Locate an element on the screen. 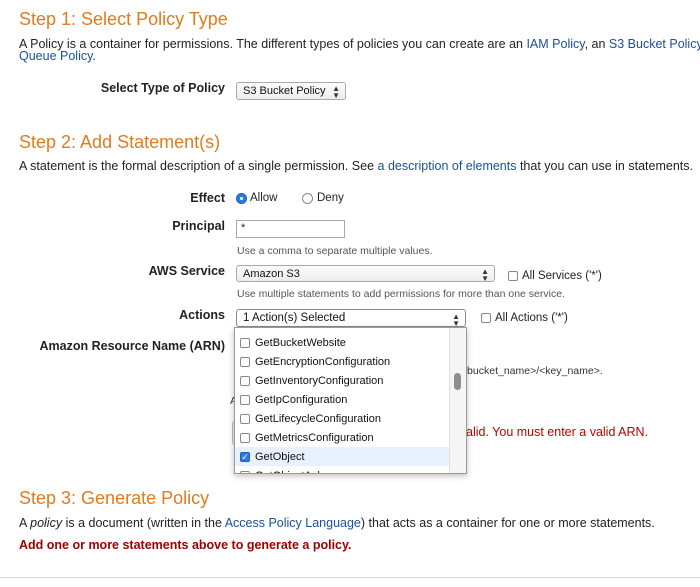 The image size is (700, 587). actions-select: 1 Action(s) Selected ▲ ▼ is located at coordinates (351, 318).